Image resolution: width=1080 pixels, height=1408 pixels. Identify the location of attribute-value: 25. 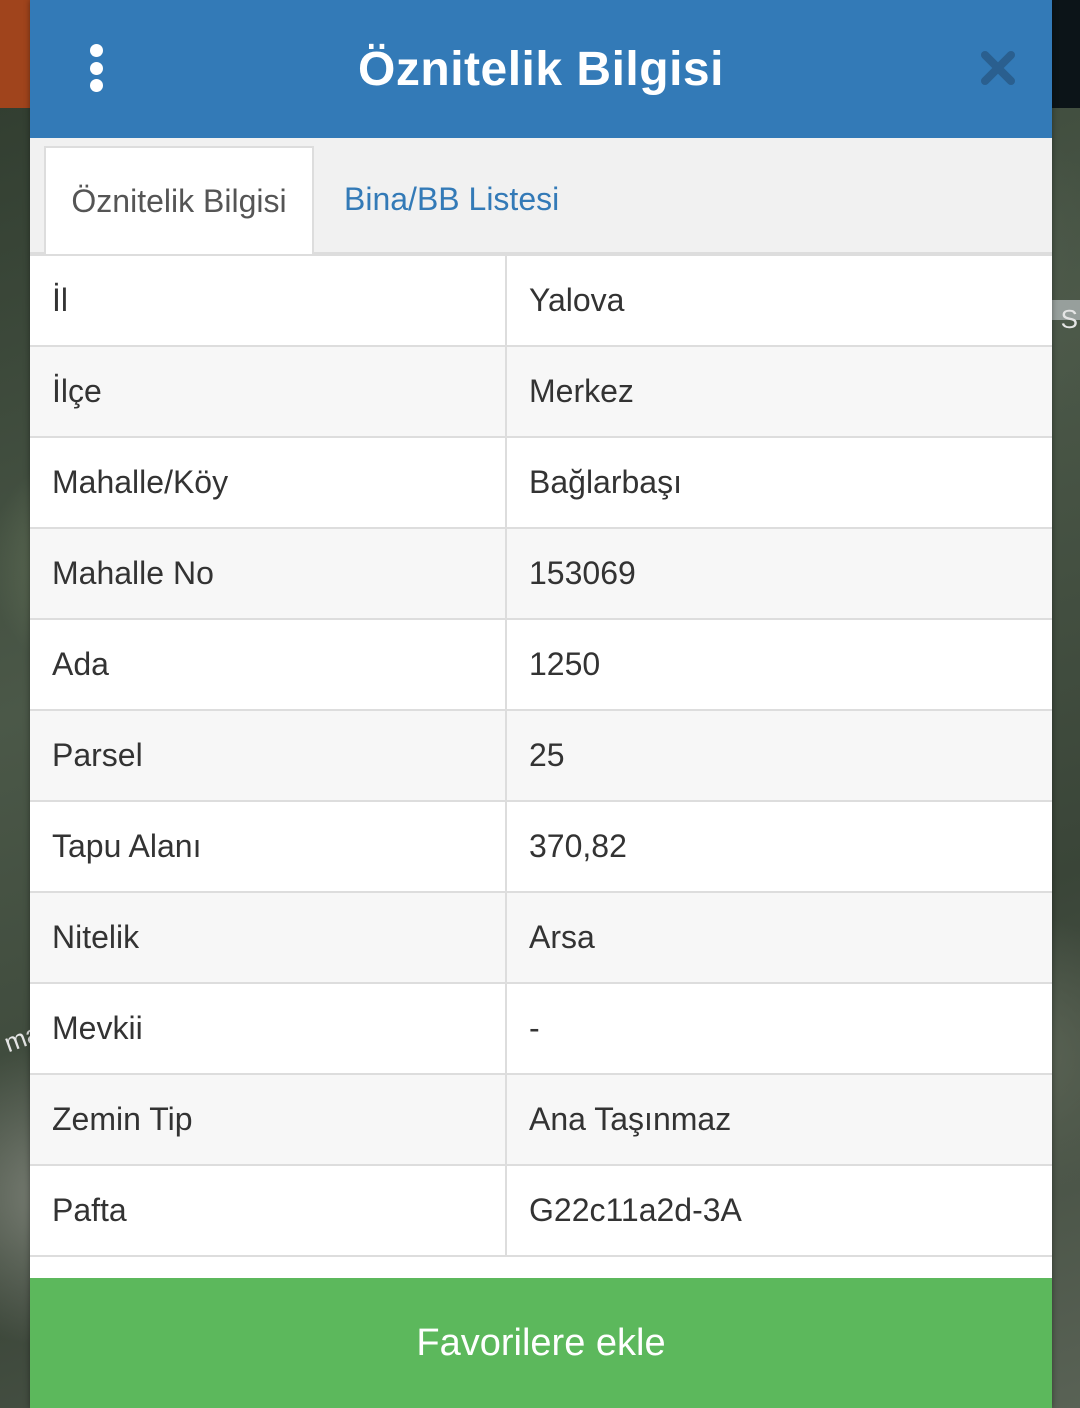
(778, 755).